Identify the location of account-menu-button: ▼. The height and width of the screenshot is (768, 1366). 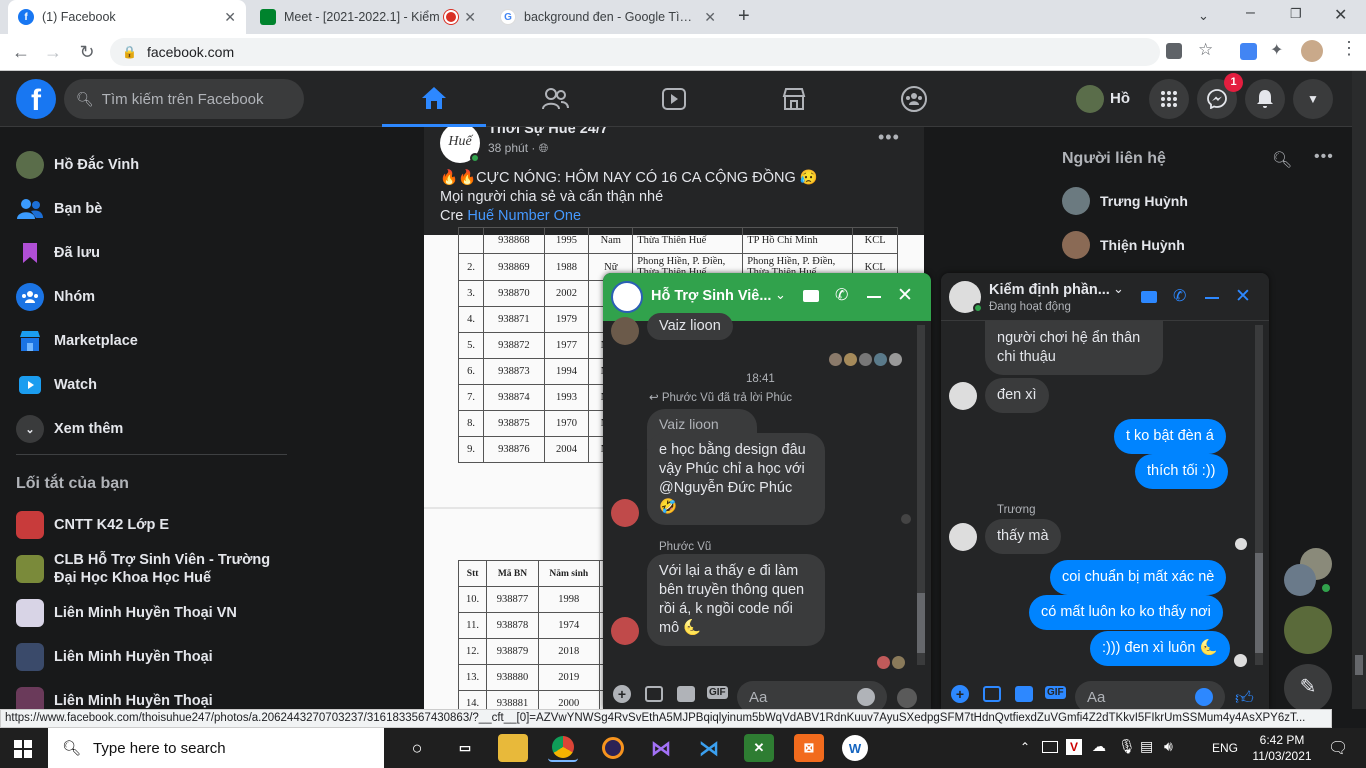
(1313, 99).